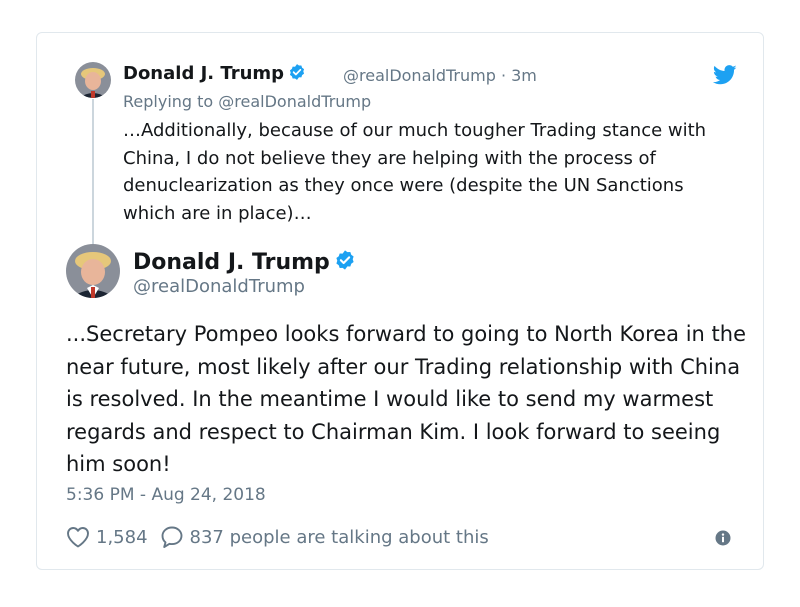 The image size is (800, 607). I want to click on thread-connector-line, so click(93, 171).